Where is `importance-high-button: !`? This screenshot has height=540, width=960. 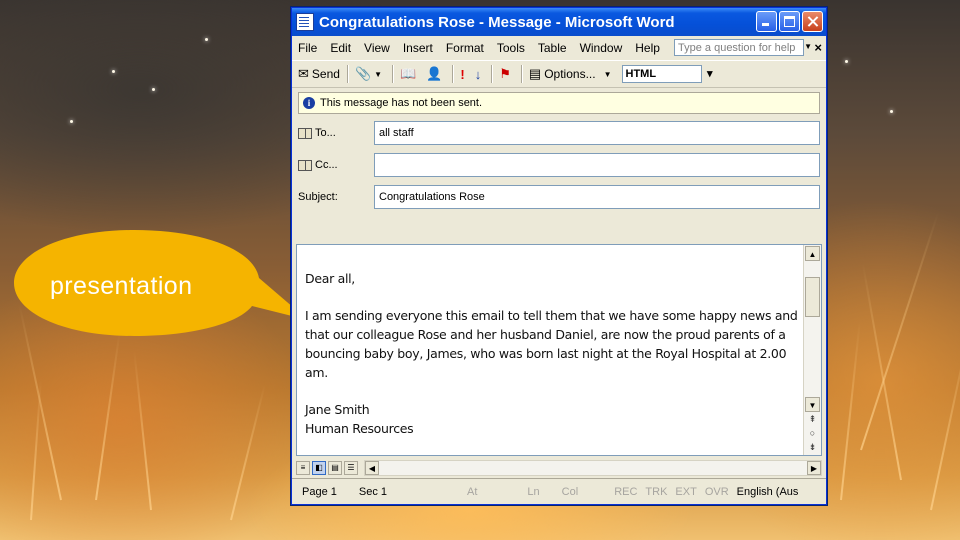 importance-high-button: ! is located at coordinates (463, 74).